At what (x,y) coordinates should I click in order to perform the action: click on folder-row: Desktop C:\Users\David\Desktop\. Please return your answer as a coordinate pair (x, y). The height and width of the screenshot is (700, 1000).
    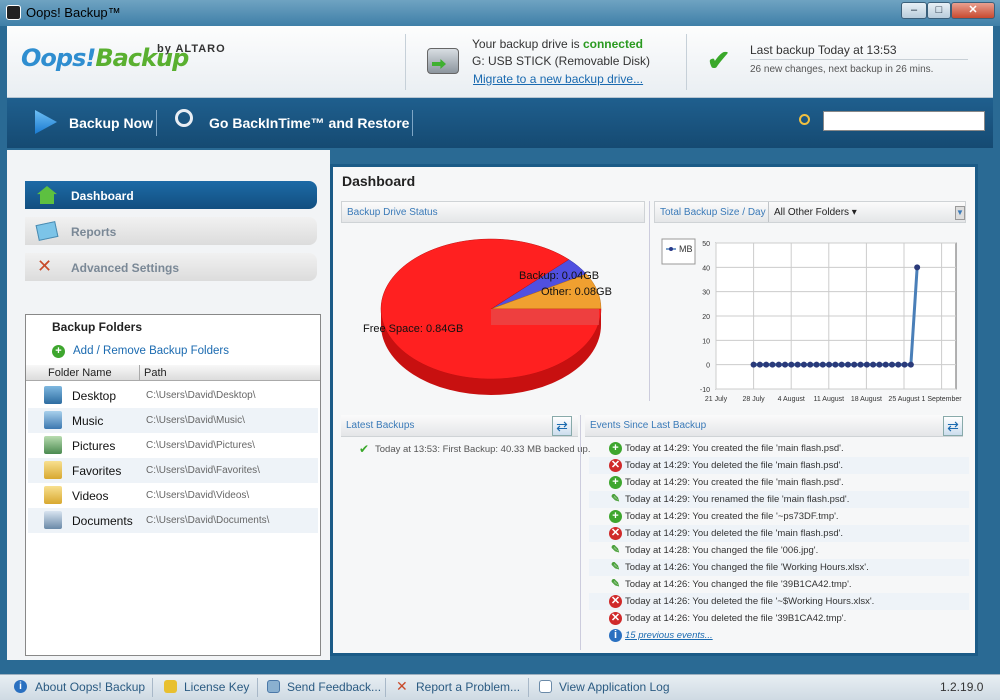
    Looking at the image, I should click on (173, 395).